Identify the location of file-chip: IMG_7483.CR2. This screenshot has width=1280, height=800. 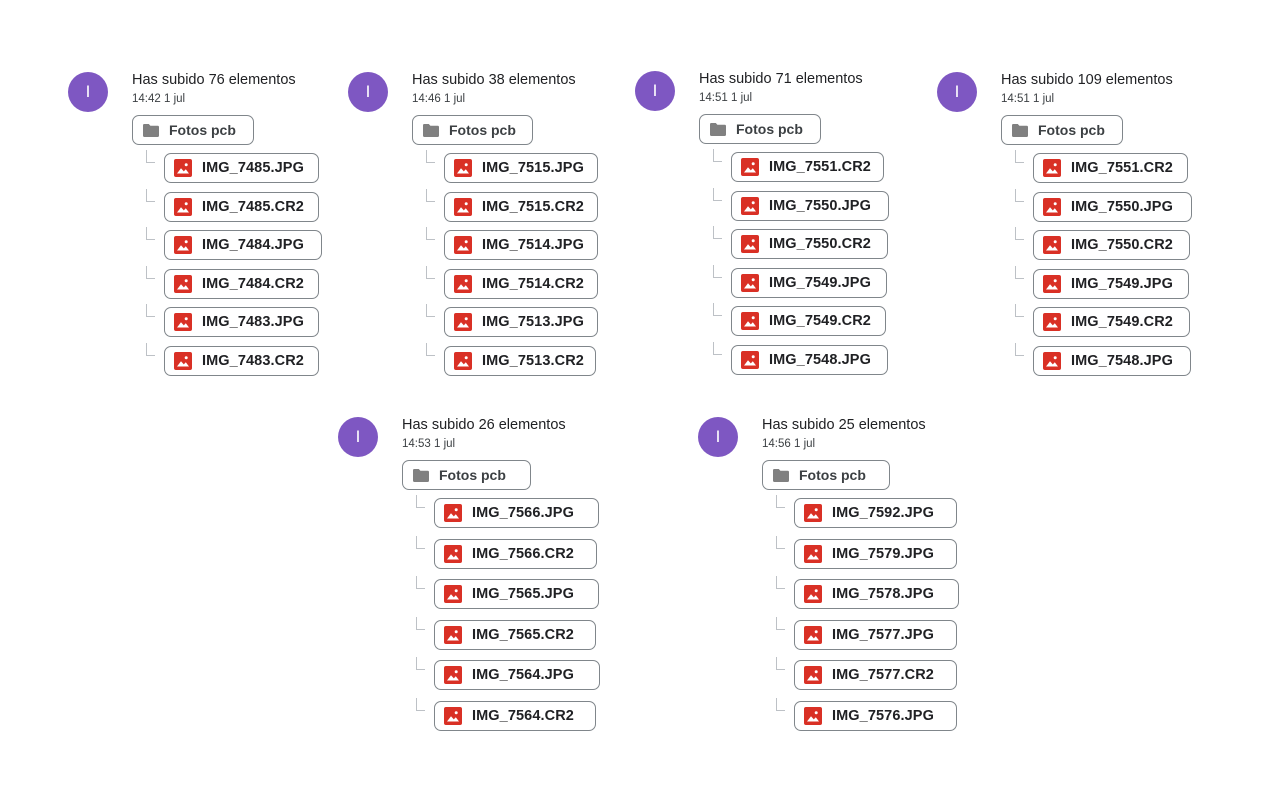
(241, 361).